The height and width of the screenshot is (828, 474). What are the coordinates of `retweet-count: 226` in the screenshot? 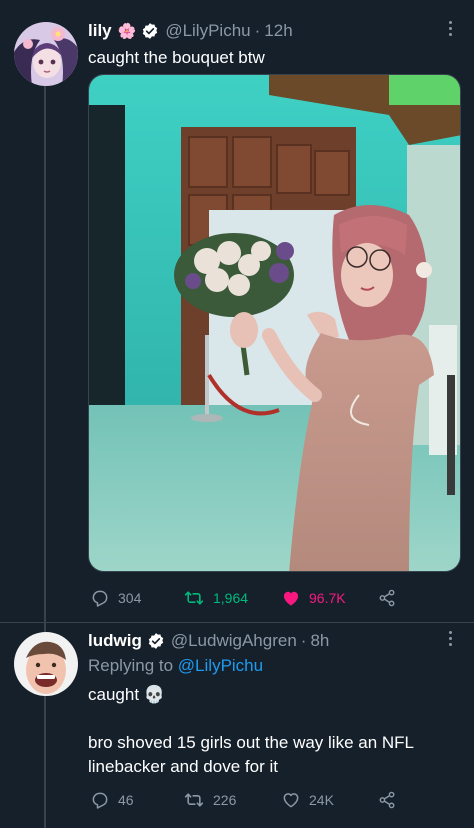 It's located at (225, 800).